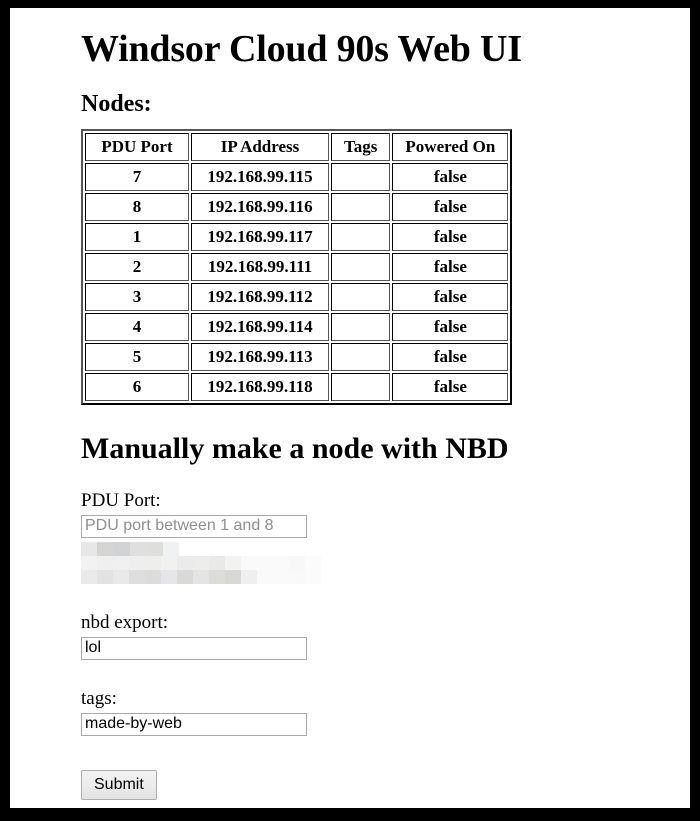 The image size is (700, 821). I want to click on table-row: 7 192.168.99.115 false, so click(297, 176).